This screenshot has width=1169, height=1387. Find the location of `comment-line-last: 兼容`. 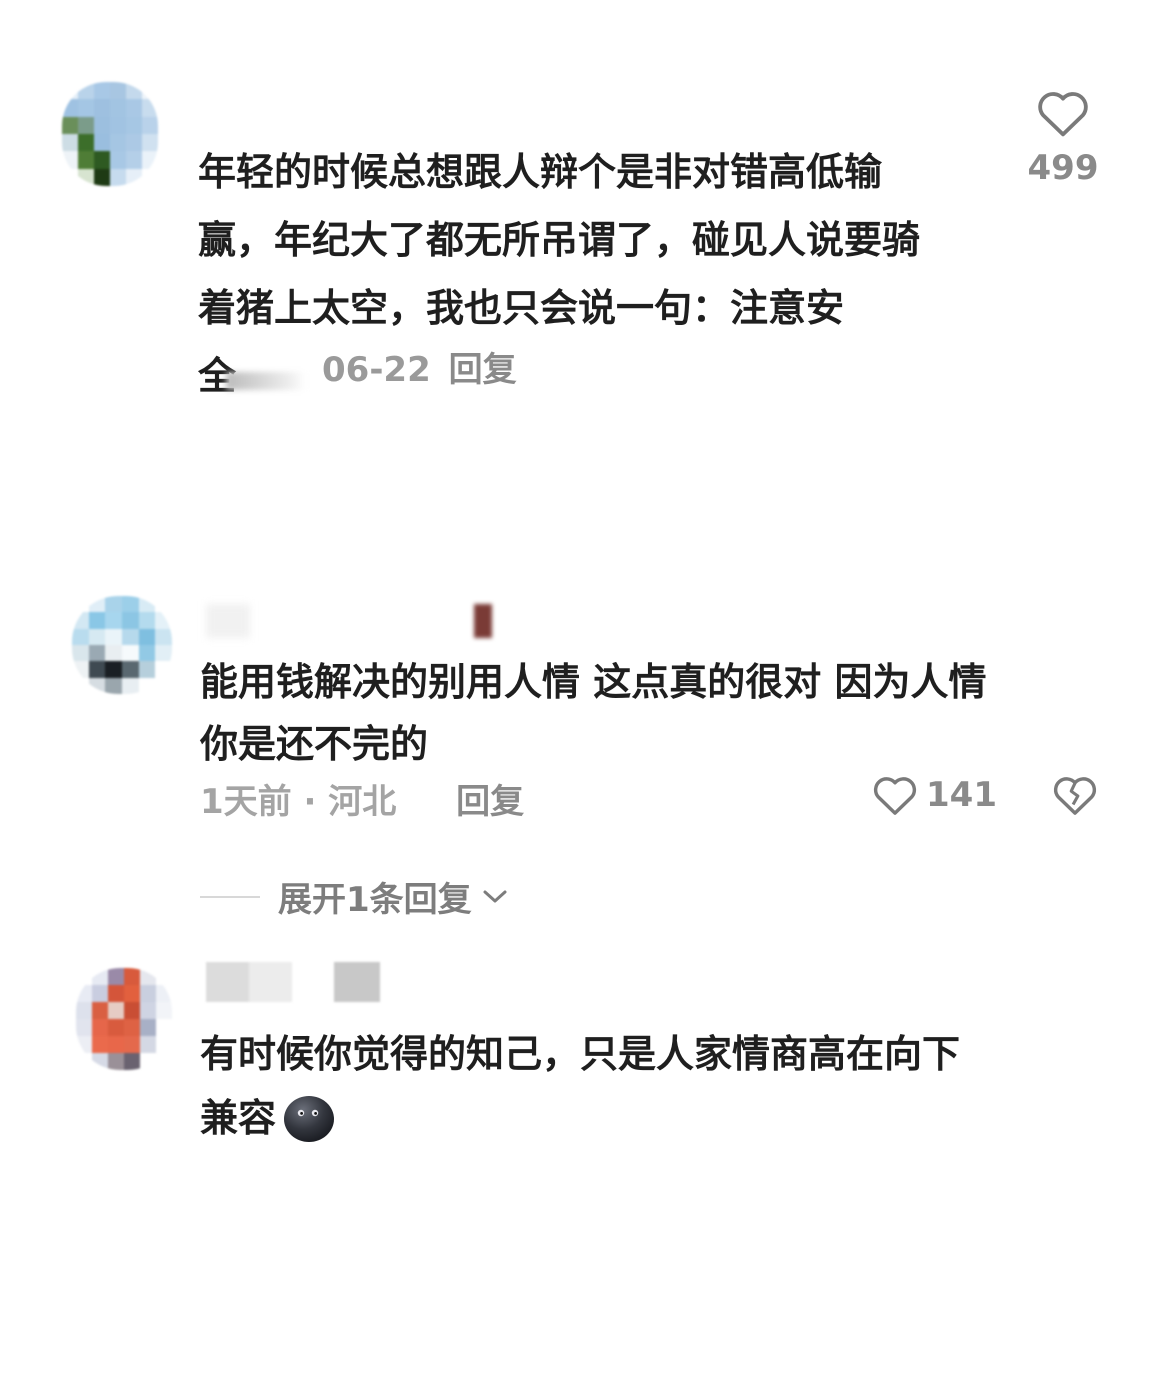

comment-line-last: 兼容 is located at coordinates (660, 1118).